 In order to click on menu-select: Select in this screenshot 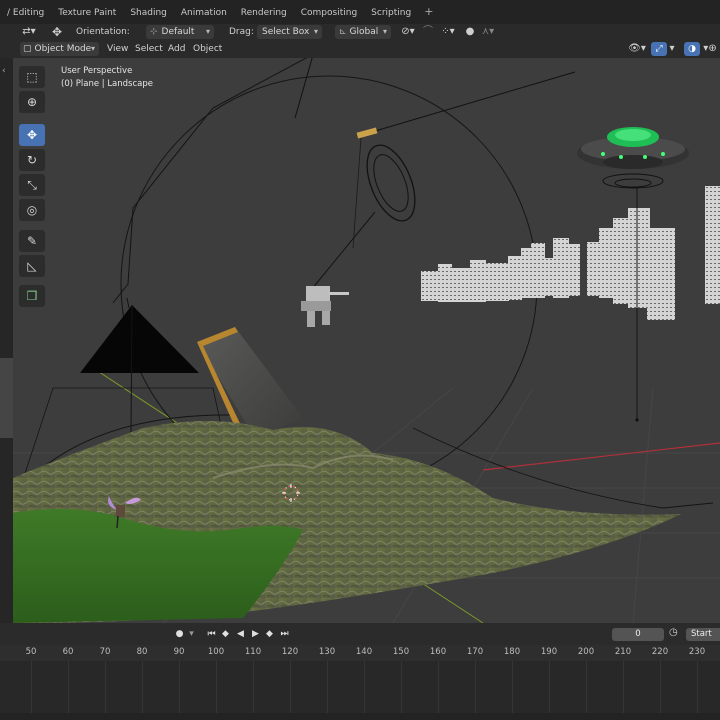, I will do `click(149, 49)`.